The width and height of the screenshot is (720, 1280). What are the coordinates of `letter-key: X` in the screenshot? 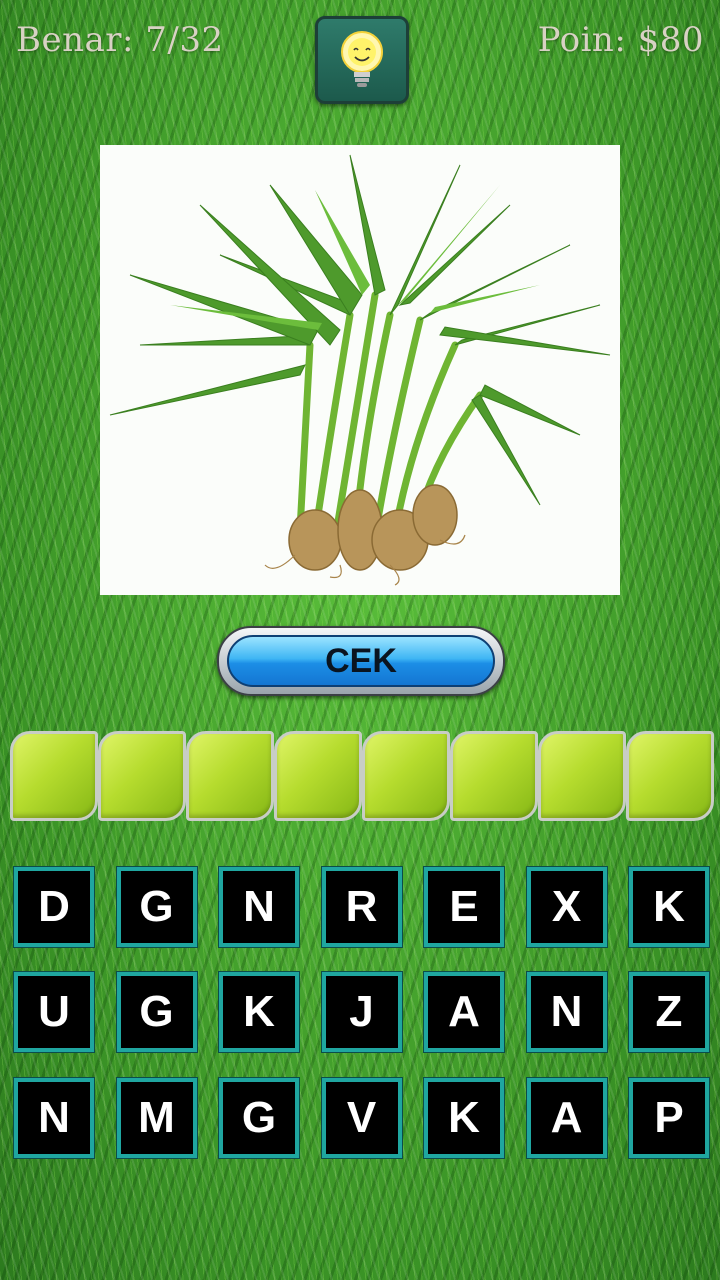 It's located at (566, 907).